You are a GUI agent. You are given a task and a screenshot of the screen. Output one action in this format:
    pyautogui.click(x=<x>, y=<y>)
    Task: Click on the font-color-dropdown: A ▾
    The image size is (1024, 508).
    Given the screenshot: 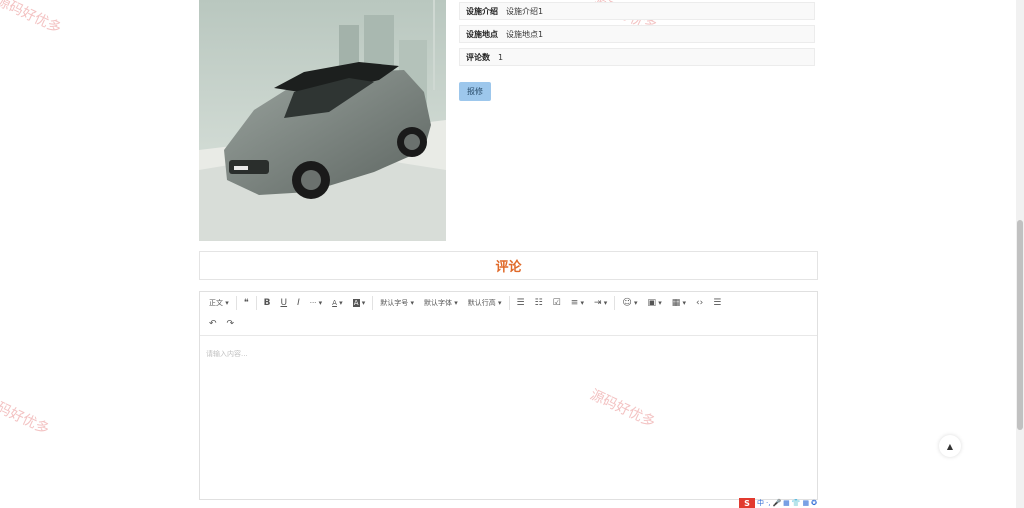 What is the action you would take?
    pyautogui.click(x=337, y=303)
    